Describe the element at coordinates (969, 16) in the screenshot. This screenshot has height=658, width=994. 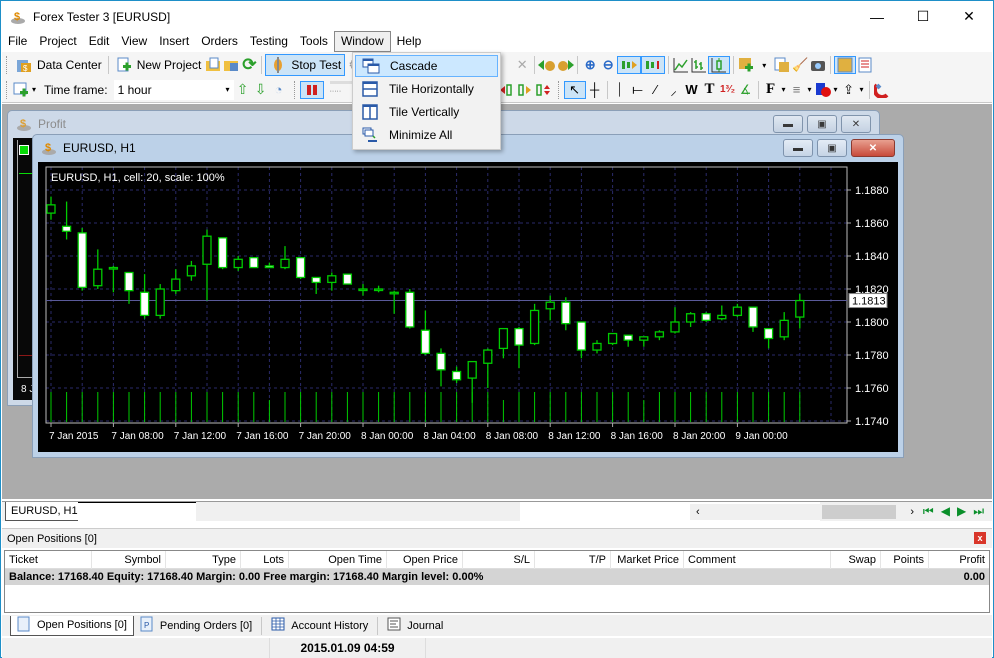
I see `close-button: ✕` at that location.